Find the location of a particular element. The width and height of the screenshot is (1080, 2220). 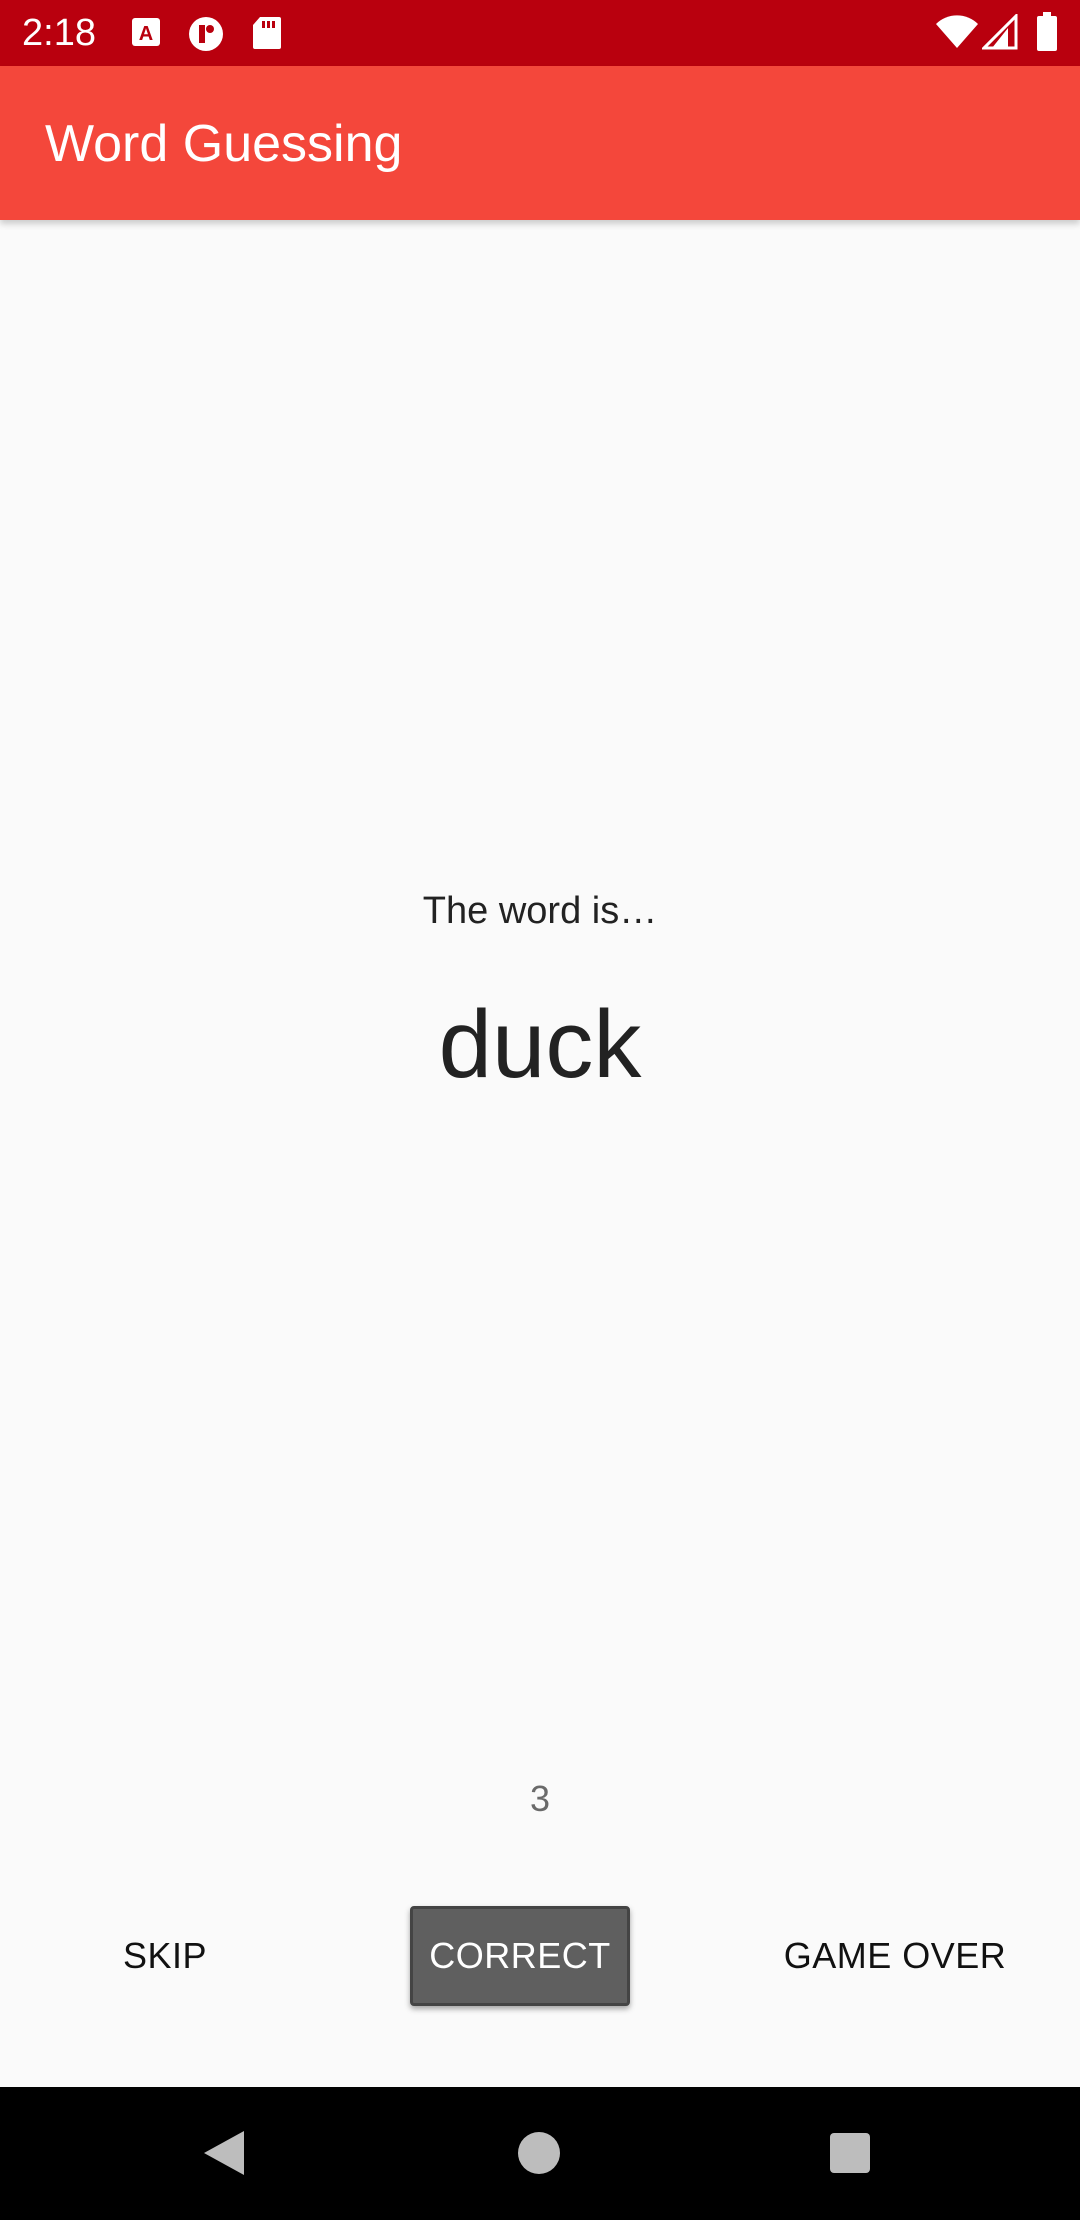

correct-button: CORRECT is located at coordinates (520, 1956).